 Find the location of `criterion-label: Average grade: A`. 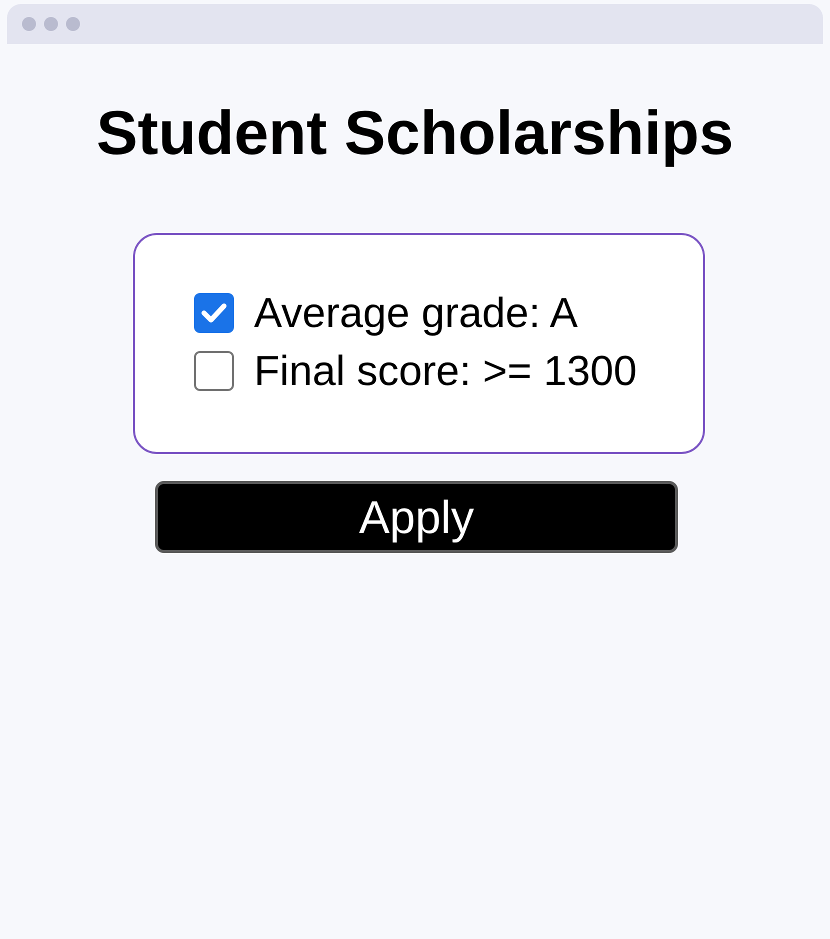

criterion-label: Average grade: A is located at coordinates (416, 313).